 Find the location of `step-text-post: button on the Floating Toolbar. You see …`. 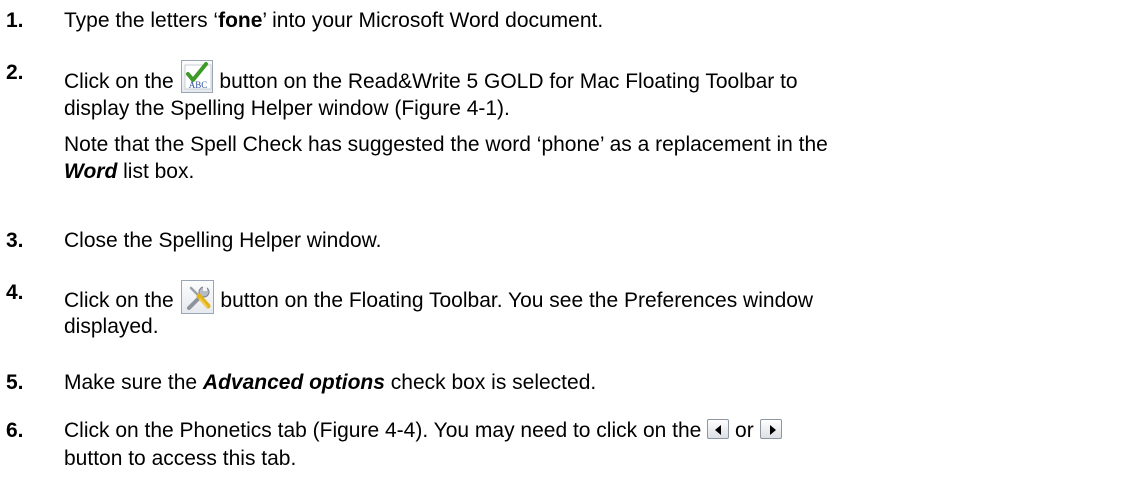

step-text-post: button on the Floating Toolbar. You see … is located at coordinates (514, 300).